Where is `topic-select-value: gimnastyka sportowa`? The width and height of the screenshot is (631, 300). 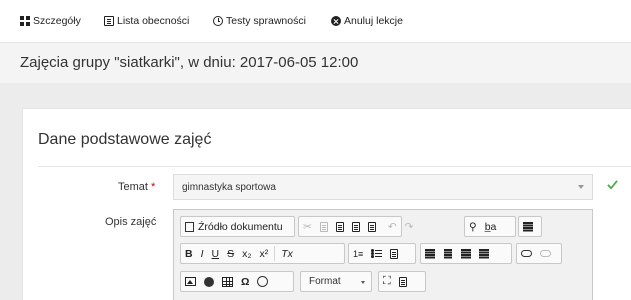
topic-select-value: gimnastyka sportowa is located at coordinates (229, 187).